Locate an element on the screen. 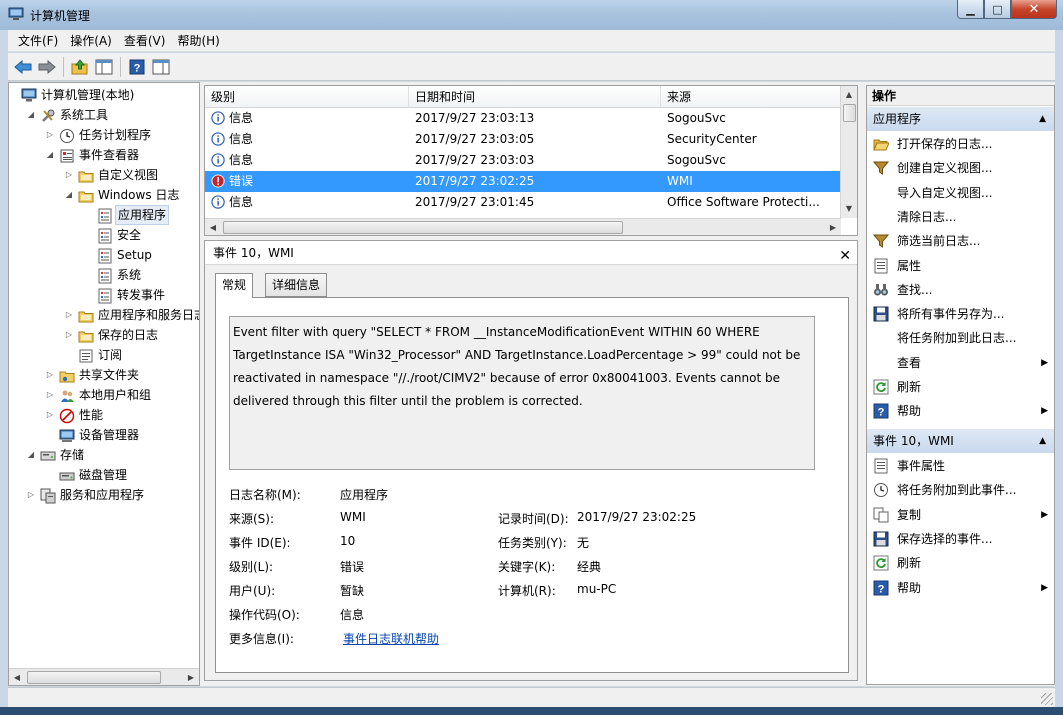 The image size is (1063, 715). help-toolbar-button: ? is located at coordinates (137, 67).